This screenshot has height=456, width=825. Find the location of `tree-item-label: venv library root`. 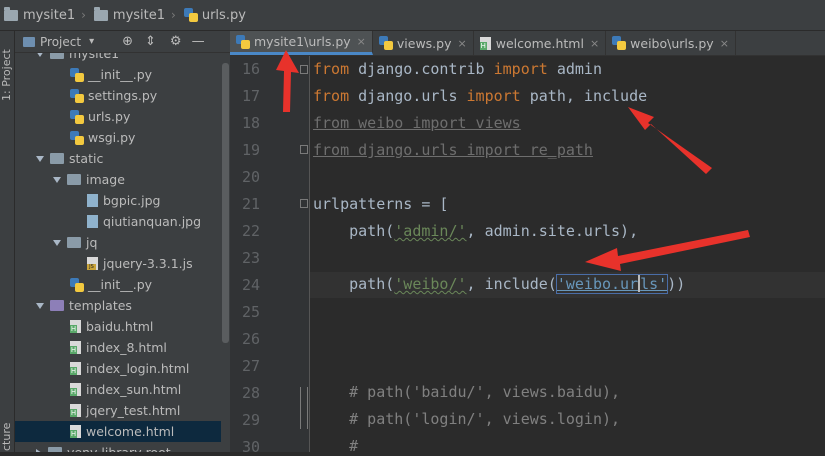

tree-item-label: venv library root is located at coordinates (119, 448).